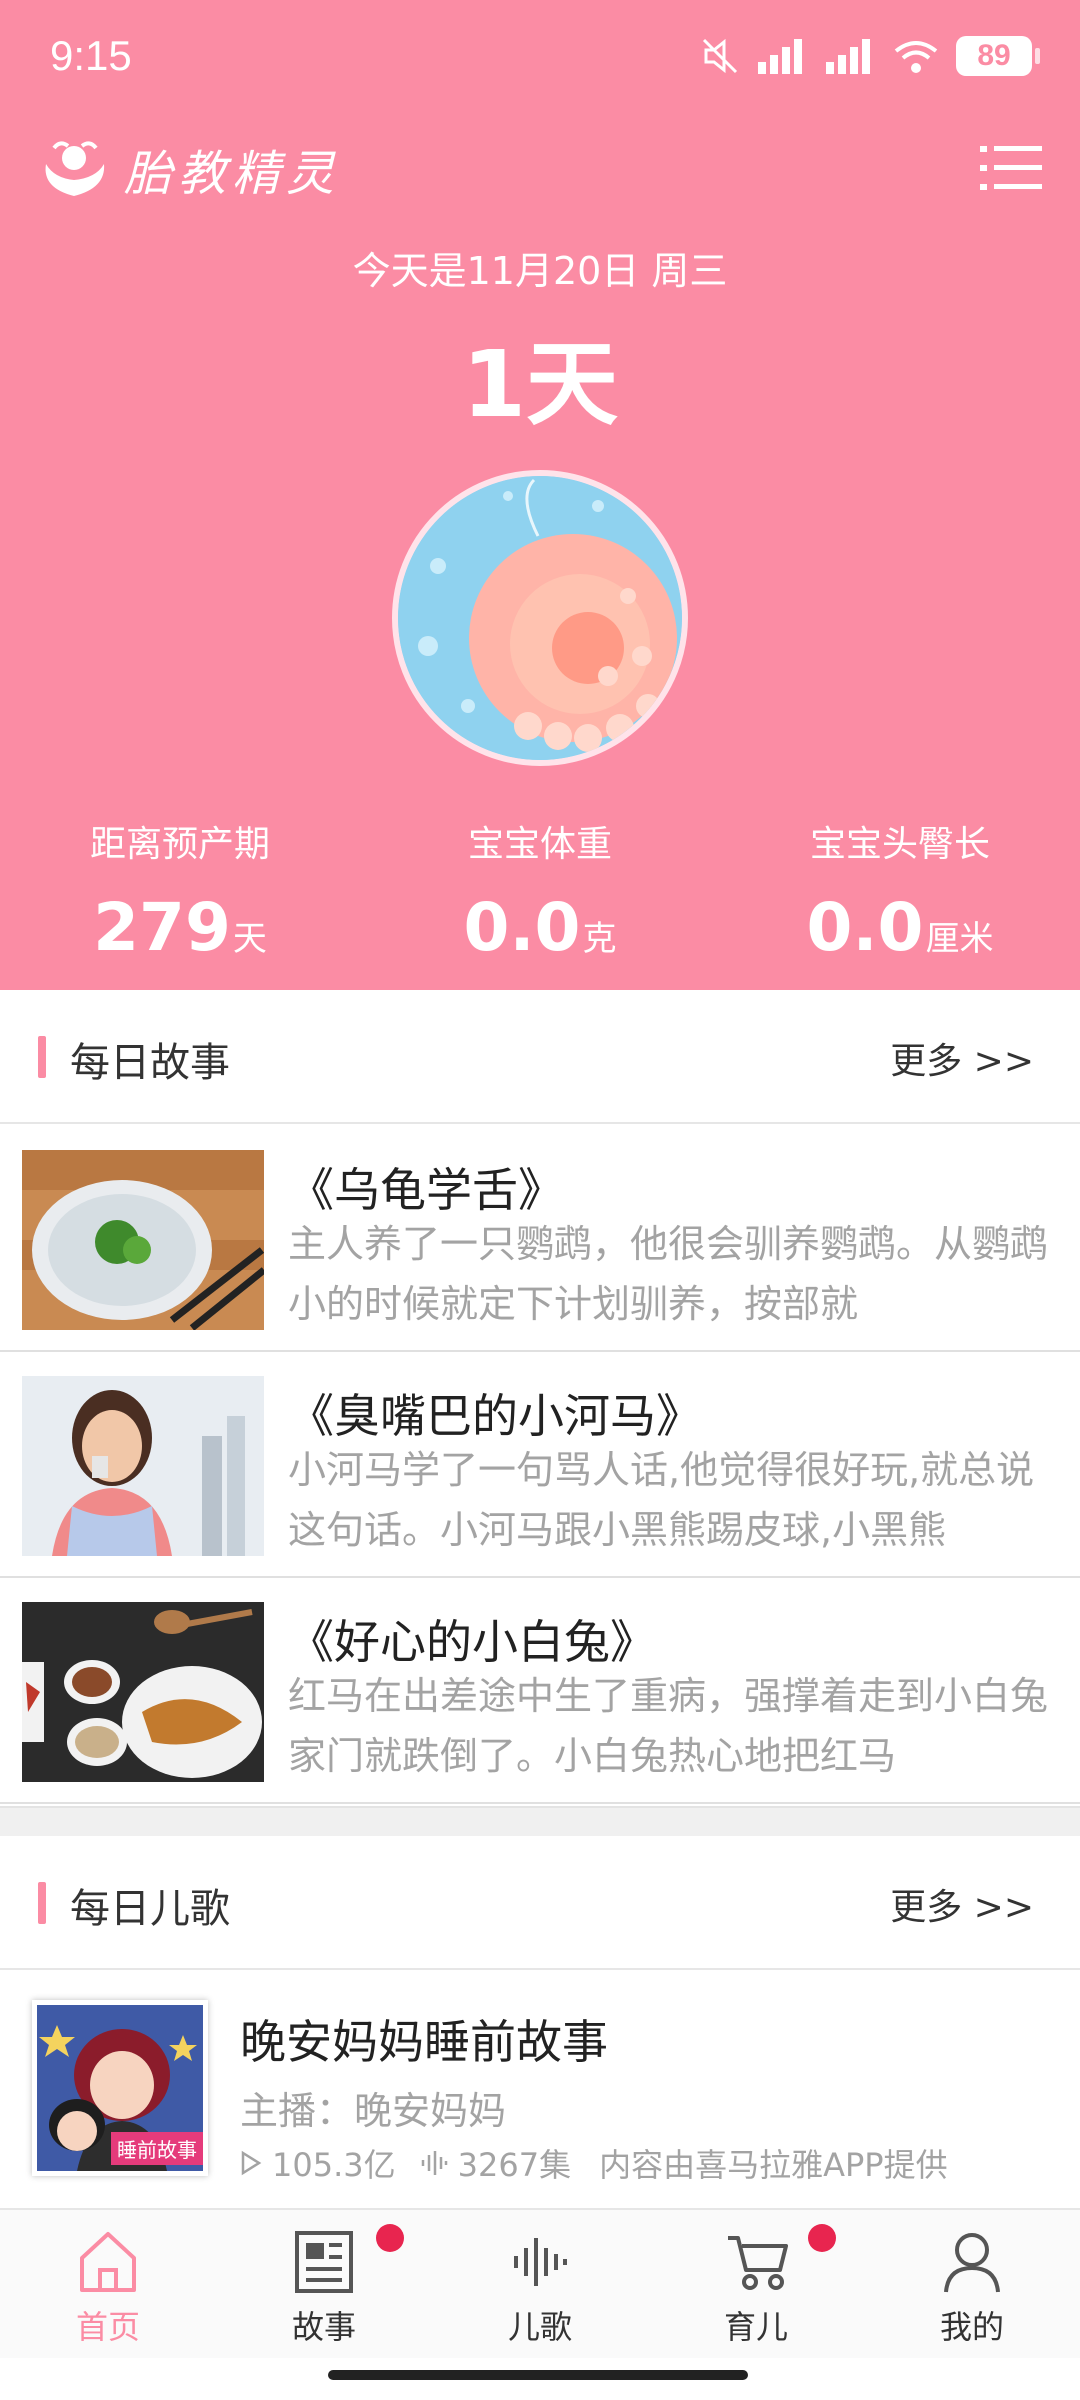 This screenshot has height=2400, width=1080. I want to click on audio-wave-icon, so click(434, 2163).